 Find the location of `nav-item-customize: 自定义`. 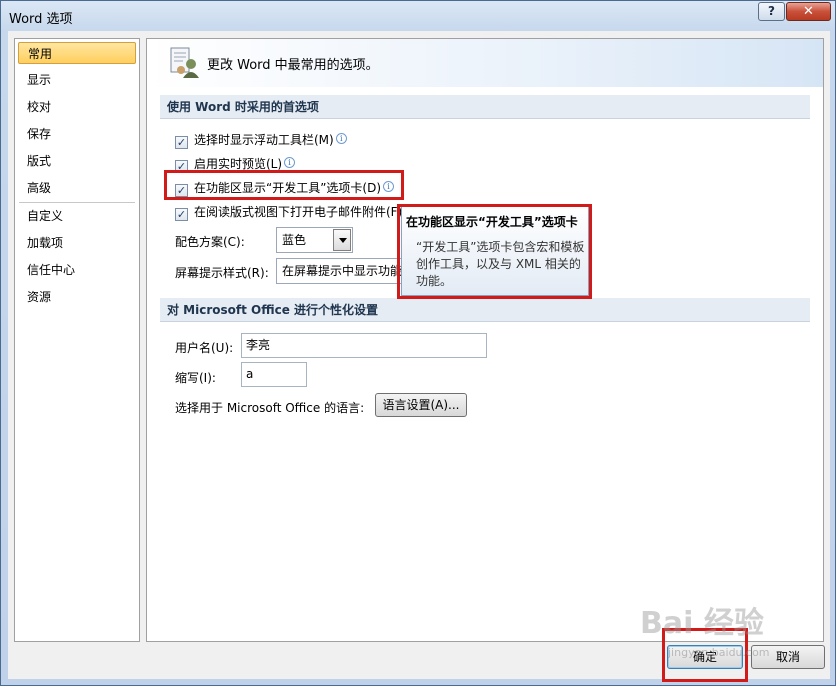

nav-item-customize: 自定义 is located at coordinates (77, 216).